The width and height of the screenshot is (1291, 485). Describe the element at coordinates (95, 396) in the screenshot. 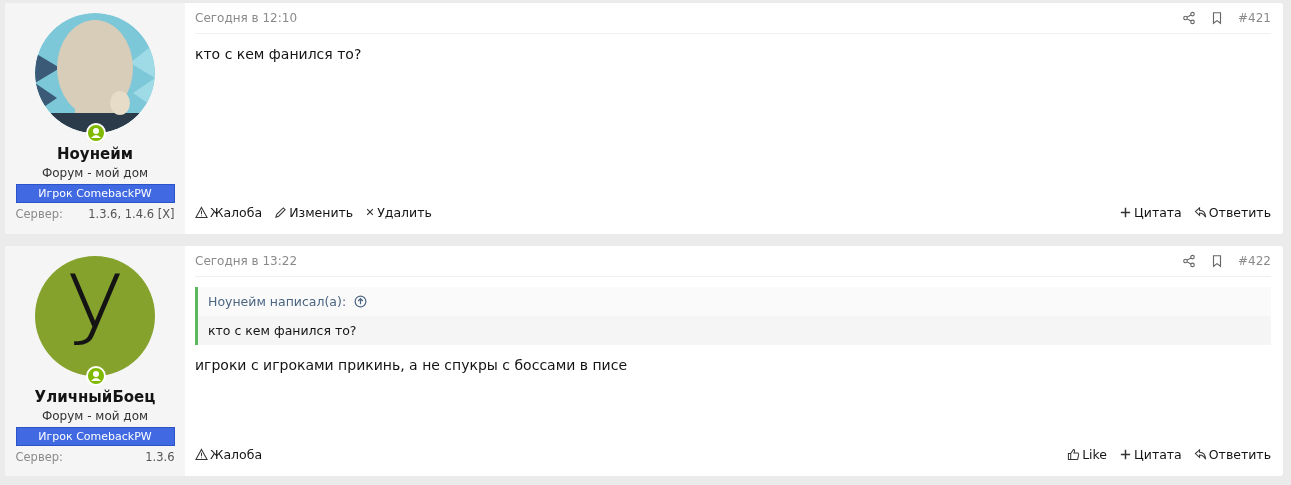

I see `username: УличныйБоец` at that location.